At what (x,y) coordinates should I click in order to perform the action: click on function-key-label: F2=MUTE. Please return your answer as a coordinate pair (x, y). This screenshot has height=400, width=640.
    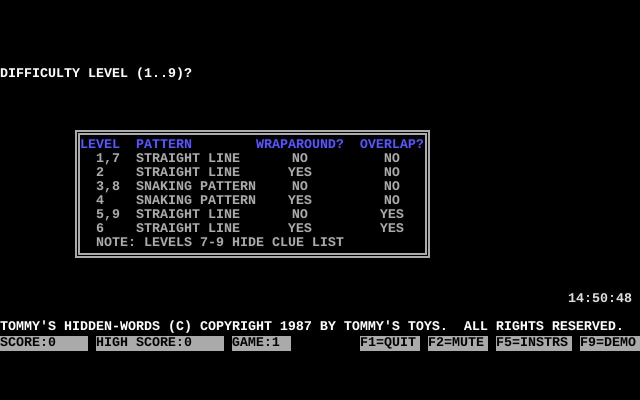
    Looking at the image, I should click on (458, 343).